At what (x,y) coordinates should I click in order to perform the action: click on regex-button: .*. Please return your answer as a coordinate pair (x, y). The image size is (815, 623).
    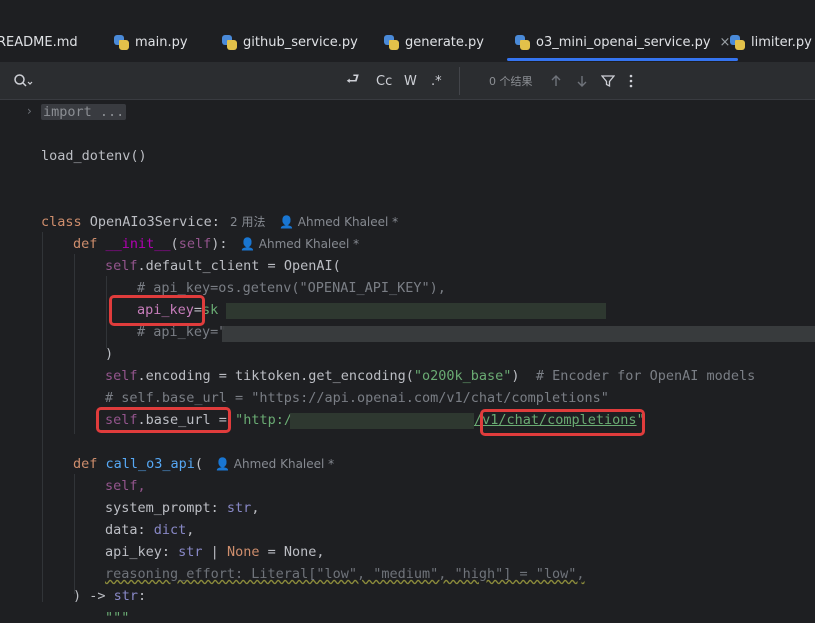
    Looking at the image, I should click on (436, 81).